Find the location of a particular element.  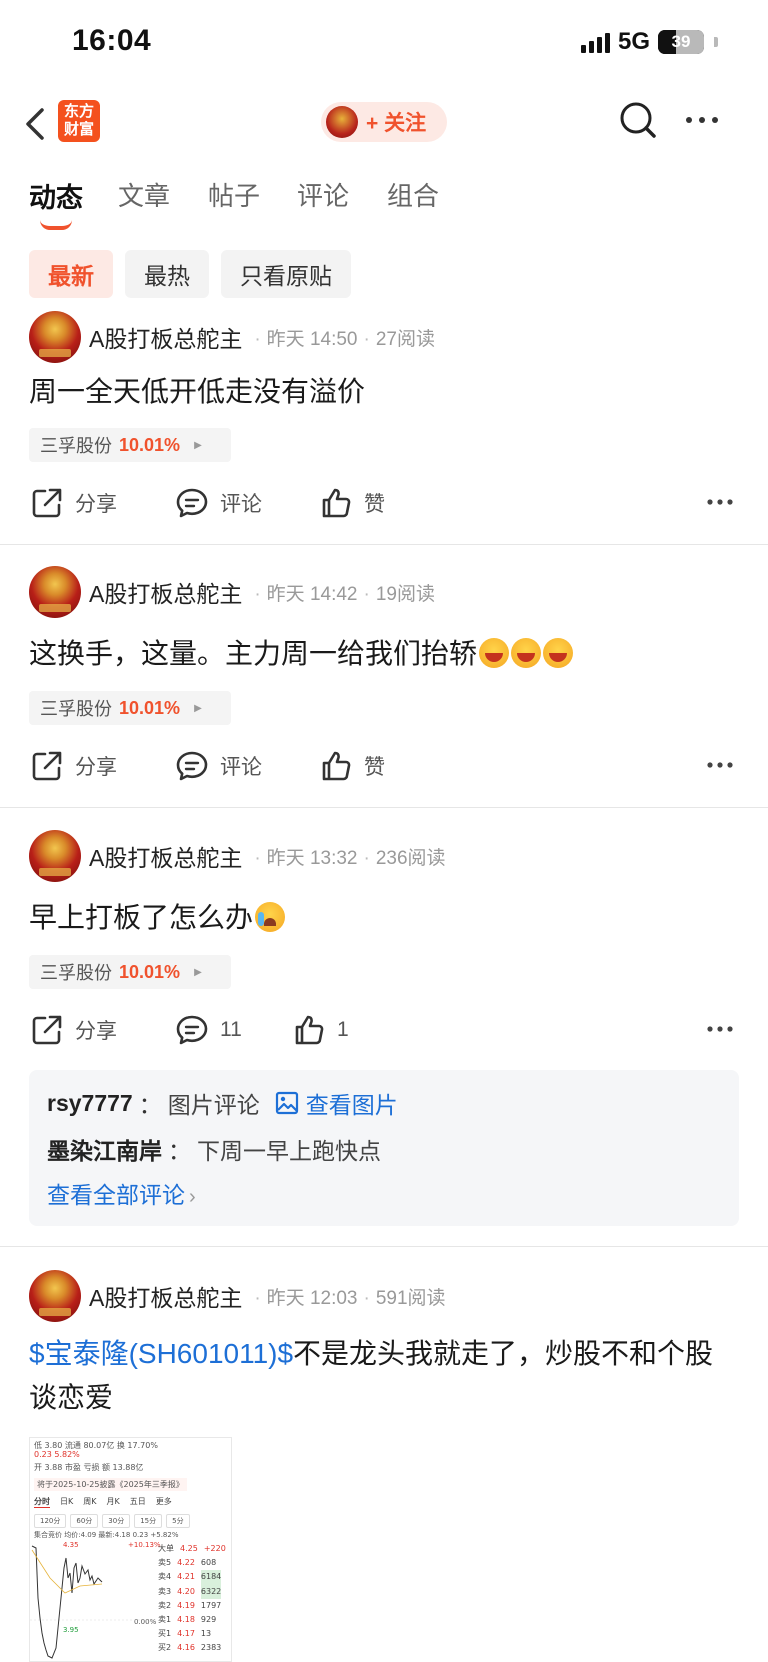

ob-vol: 1797 is located at coordinates (211, 1605).